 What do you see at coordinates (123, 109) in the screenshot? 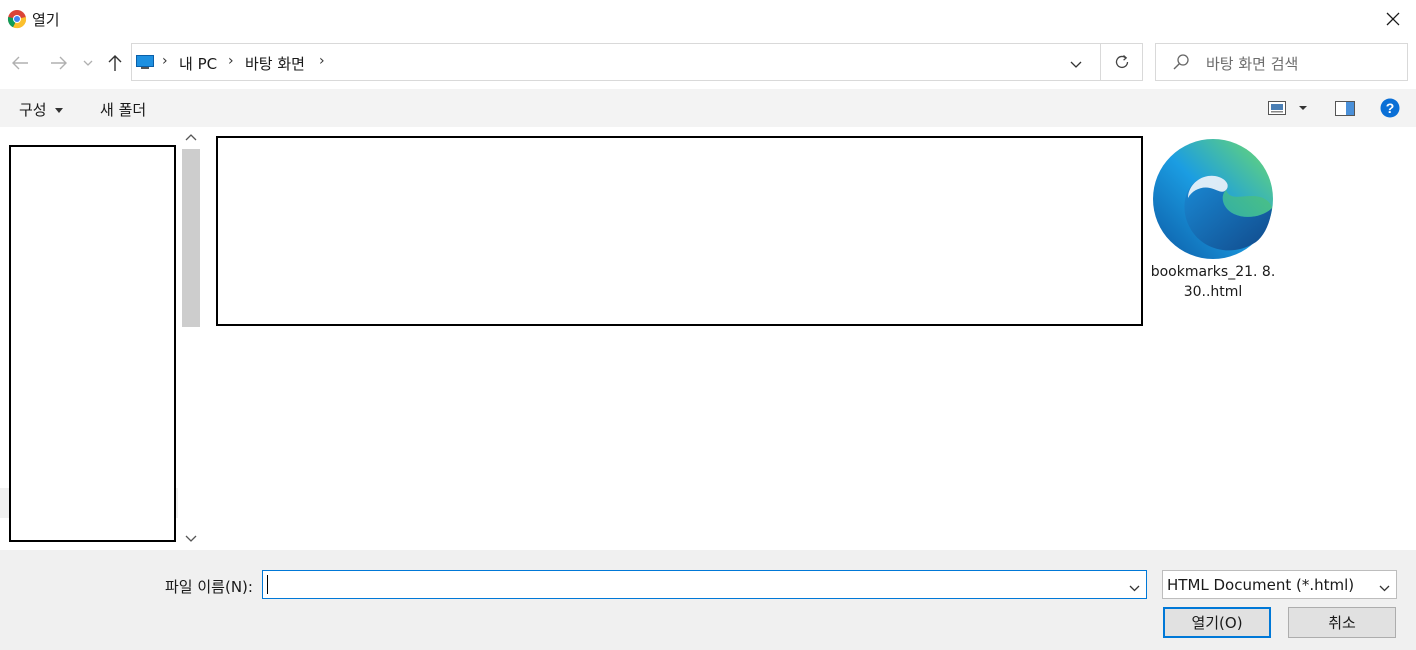
I see `new-folder-button: 새 폴더` at bounding box center [123, 109].